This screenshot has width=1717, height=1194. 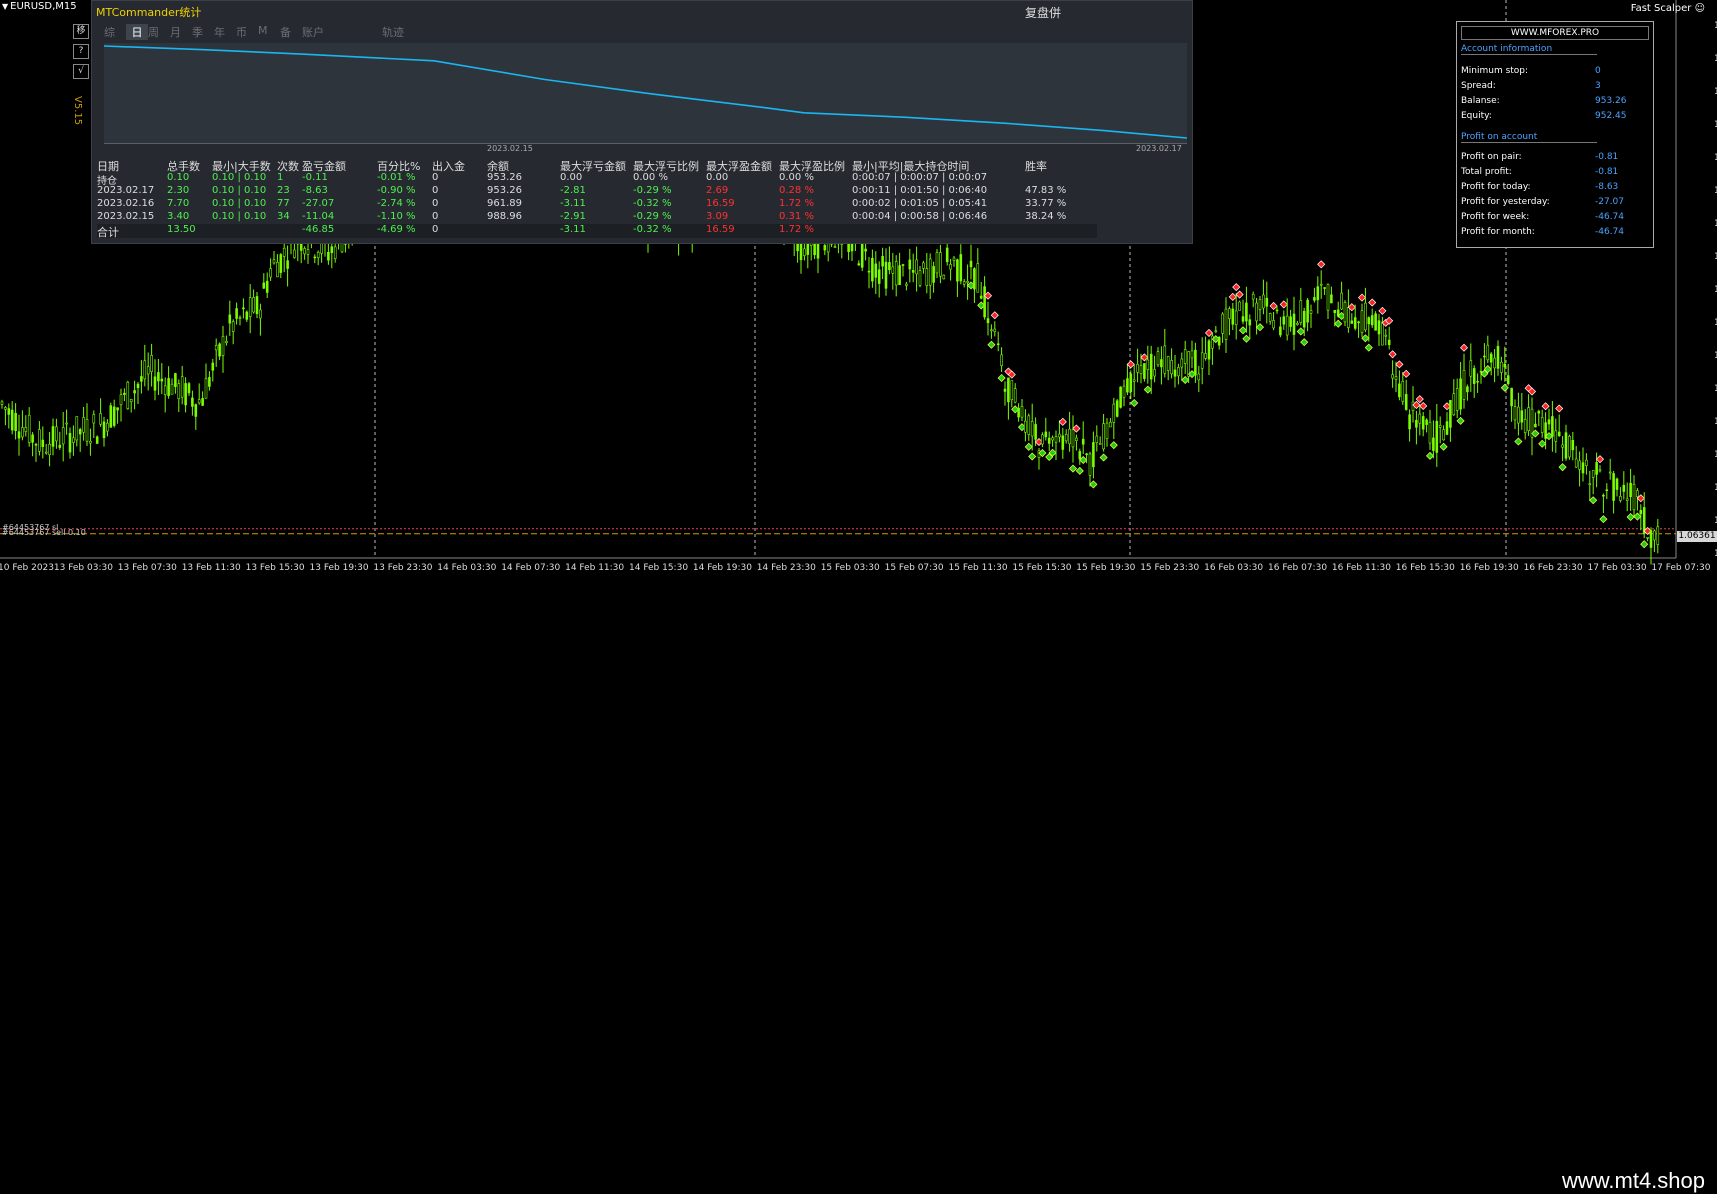 I want to click on time-tick: 17 Feb 03:30, so click(x=1617, y=568).